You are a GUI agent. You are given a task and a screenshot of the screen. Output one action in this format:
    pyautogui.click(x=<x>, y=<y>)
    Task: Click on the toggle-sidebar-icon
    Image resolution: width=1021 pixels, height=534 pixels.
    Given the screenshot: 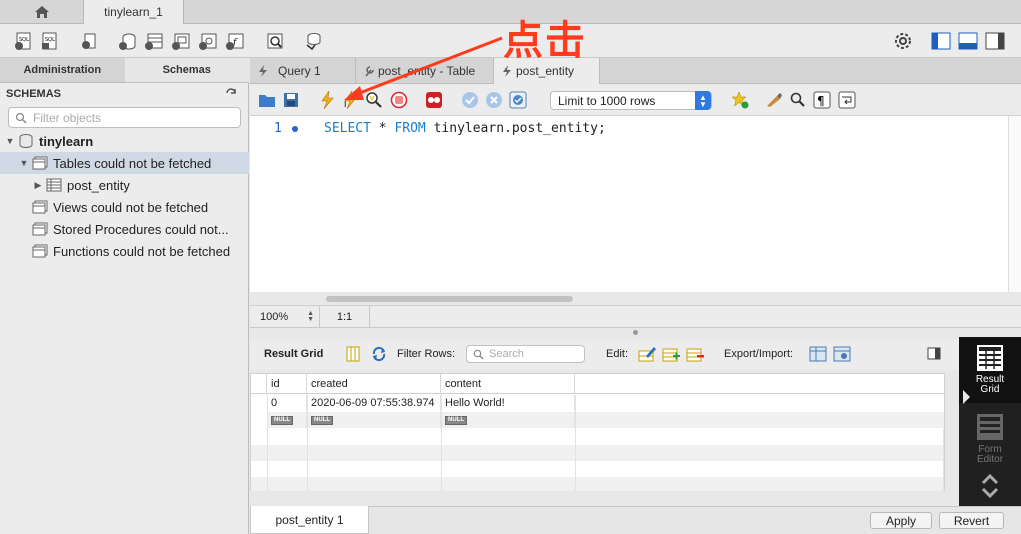 What is the action you would take?
    pyautogui.click(x=941, y=41)
    